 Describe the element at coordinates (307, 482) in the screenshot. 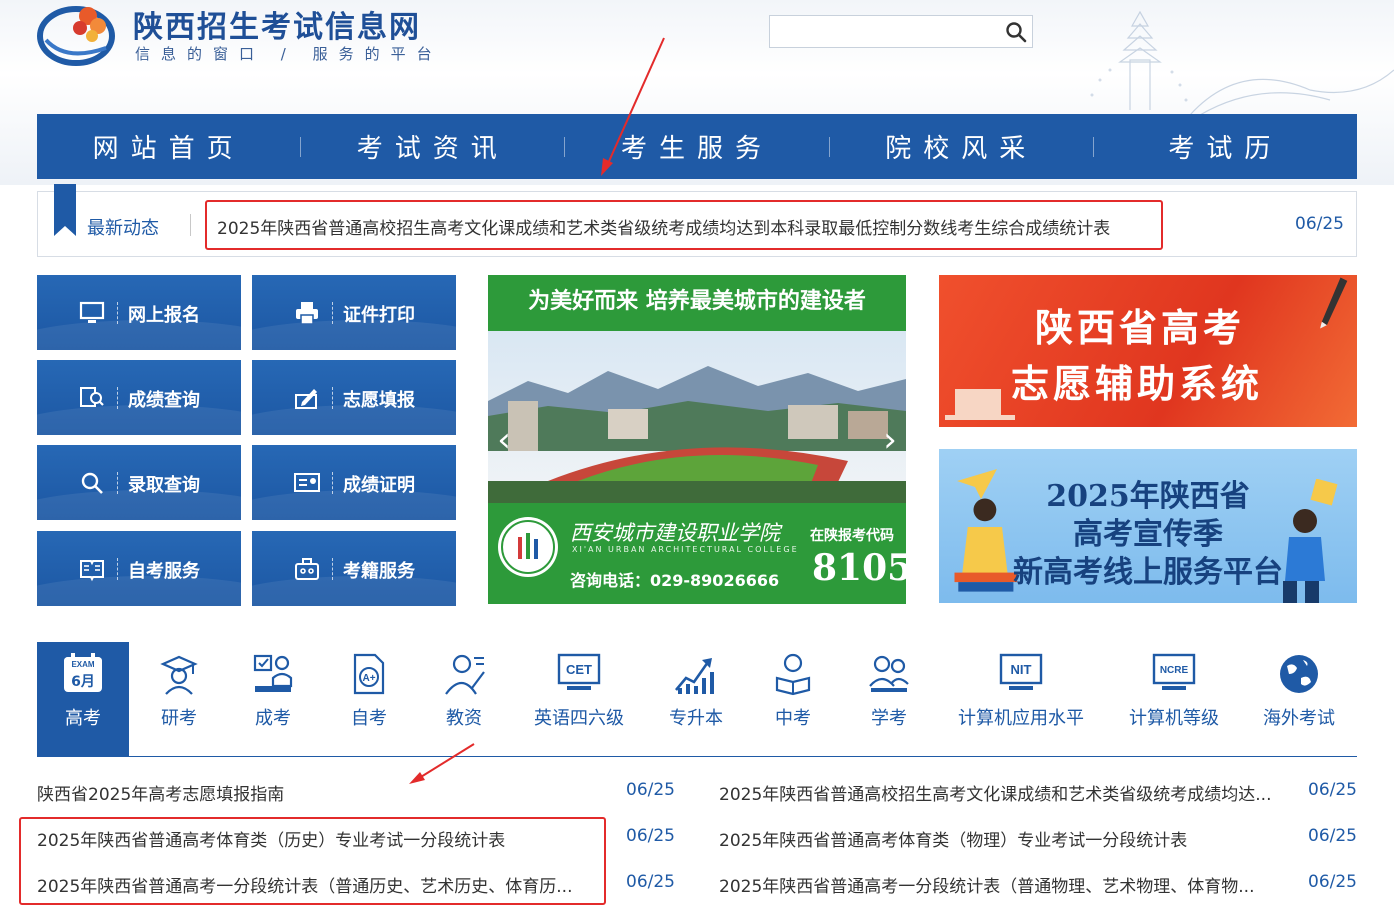

I see `certificate-icon` at that location.